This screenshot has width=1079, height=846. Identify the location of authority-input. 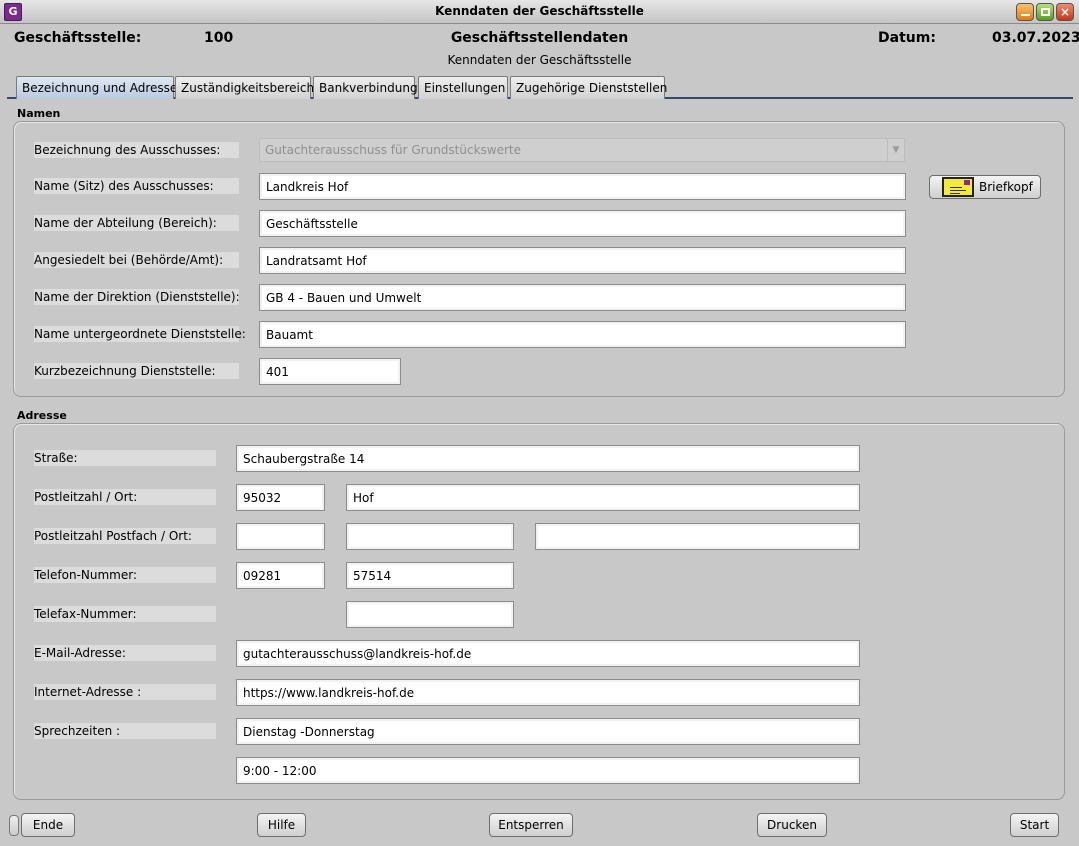
(582, 260).